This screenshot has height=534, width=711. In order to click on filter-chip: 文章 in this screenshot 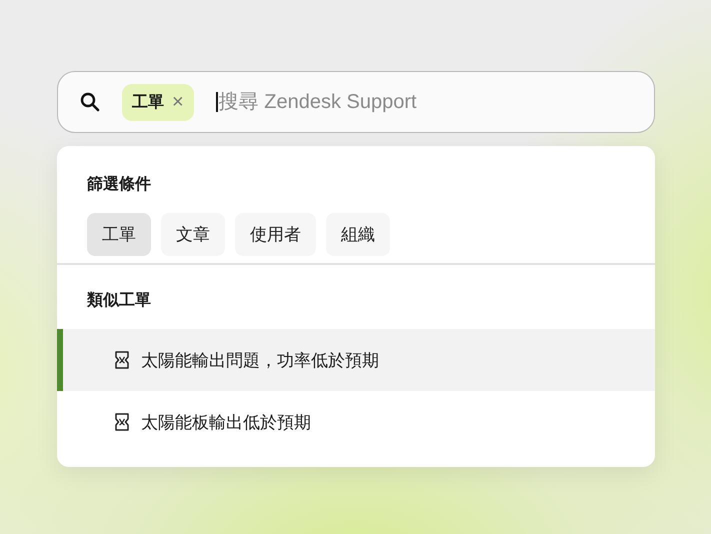, I will do `click(193, 234)`.